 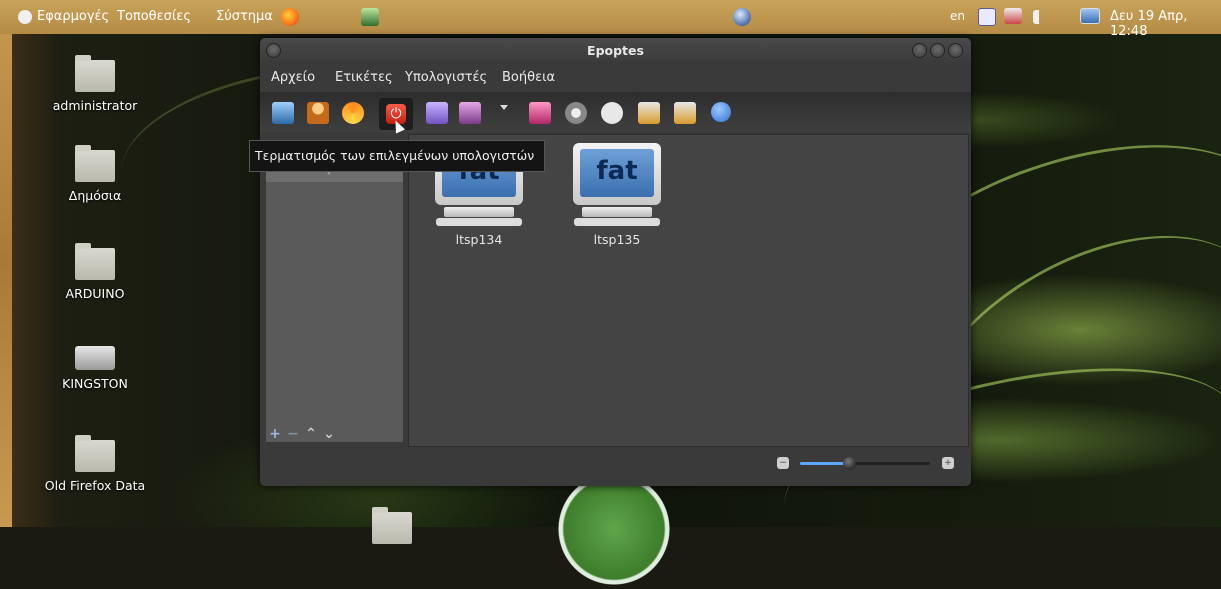 I want to click on dictionary-icon, so click(x=987, y=17).